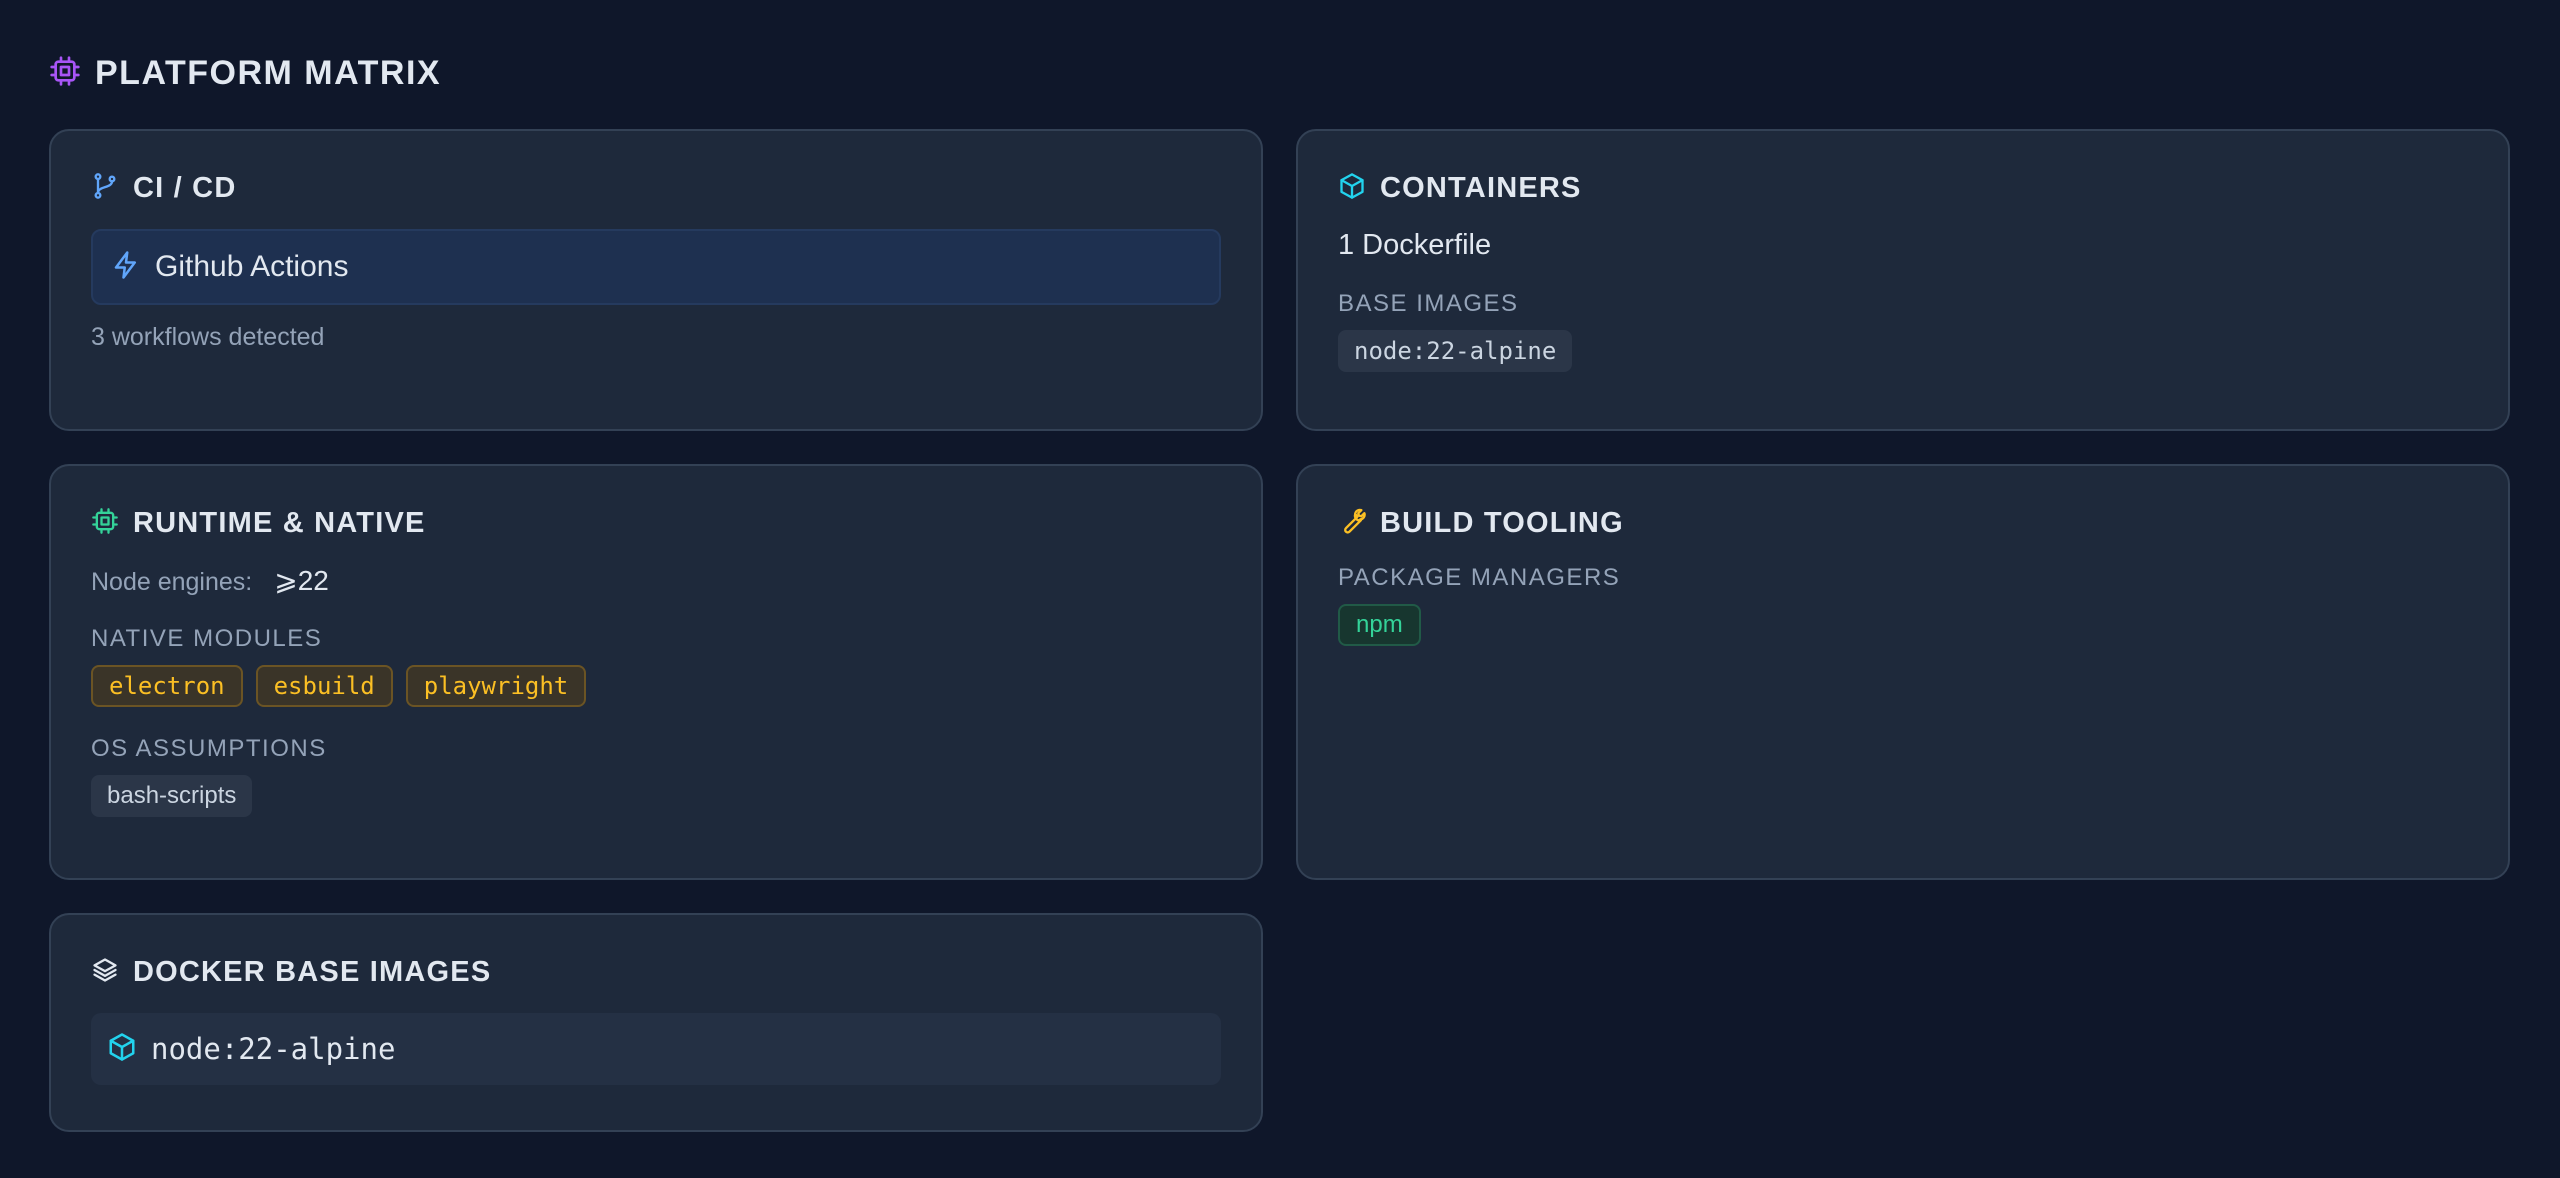 This screenshot has height=1178, width=2560. Describe the element at coordinates (105, 188) in the screenshot. I see `git-branch-icon` at that location.